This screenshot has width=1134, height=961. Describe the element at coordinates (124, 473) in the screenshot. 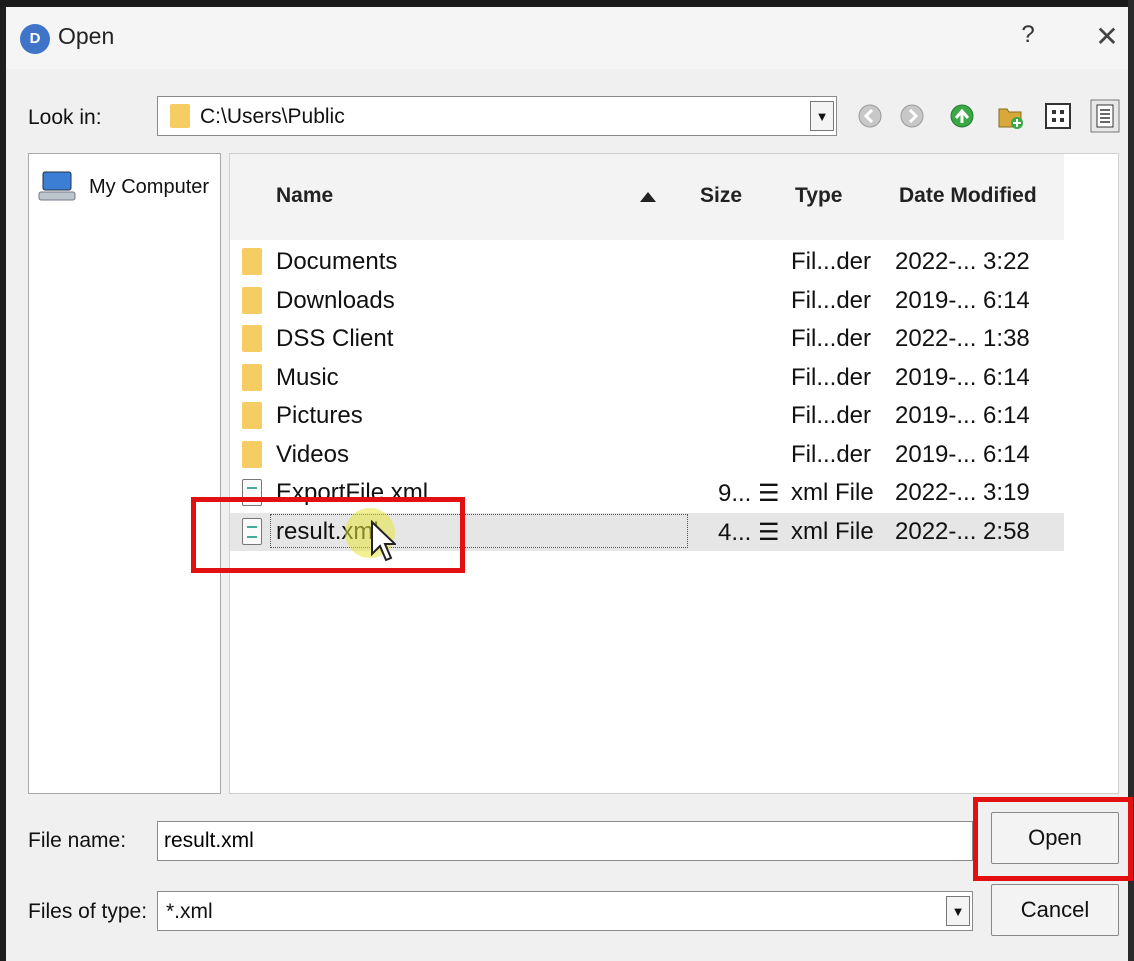

I see `places-panel: My Computer` at that location.